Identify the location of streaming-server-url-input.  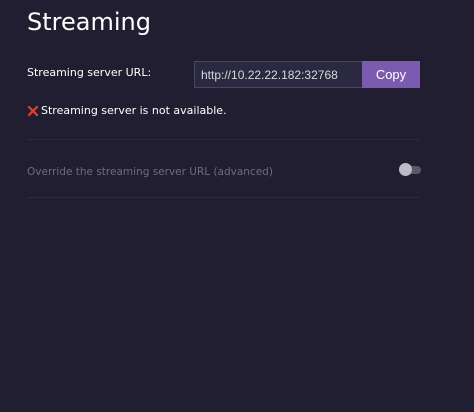
(278, 74).